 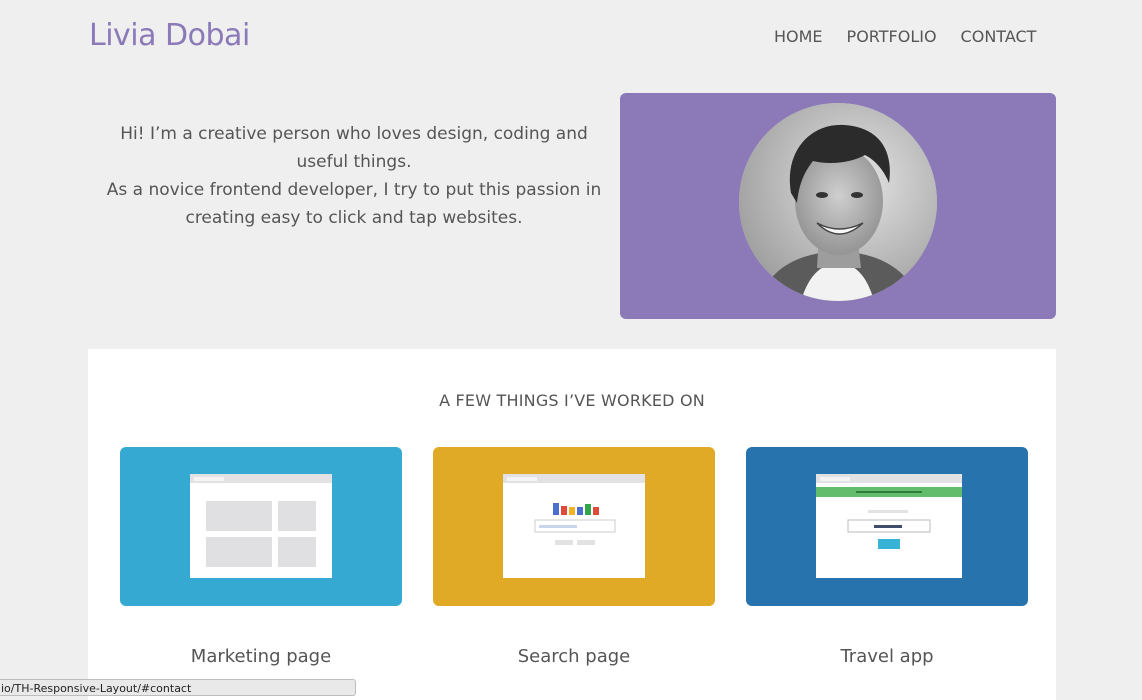 What do you see at coordinates (892, 37) in the screenshot?
I see `nav-portfolio-link: PORTFOLIO` at bounding box center [892, 37].